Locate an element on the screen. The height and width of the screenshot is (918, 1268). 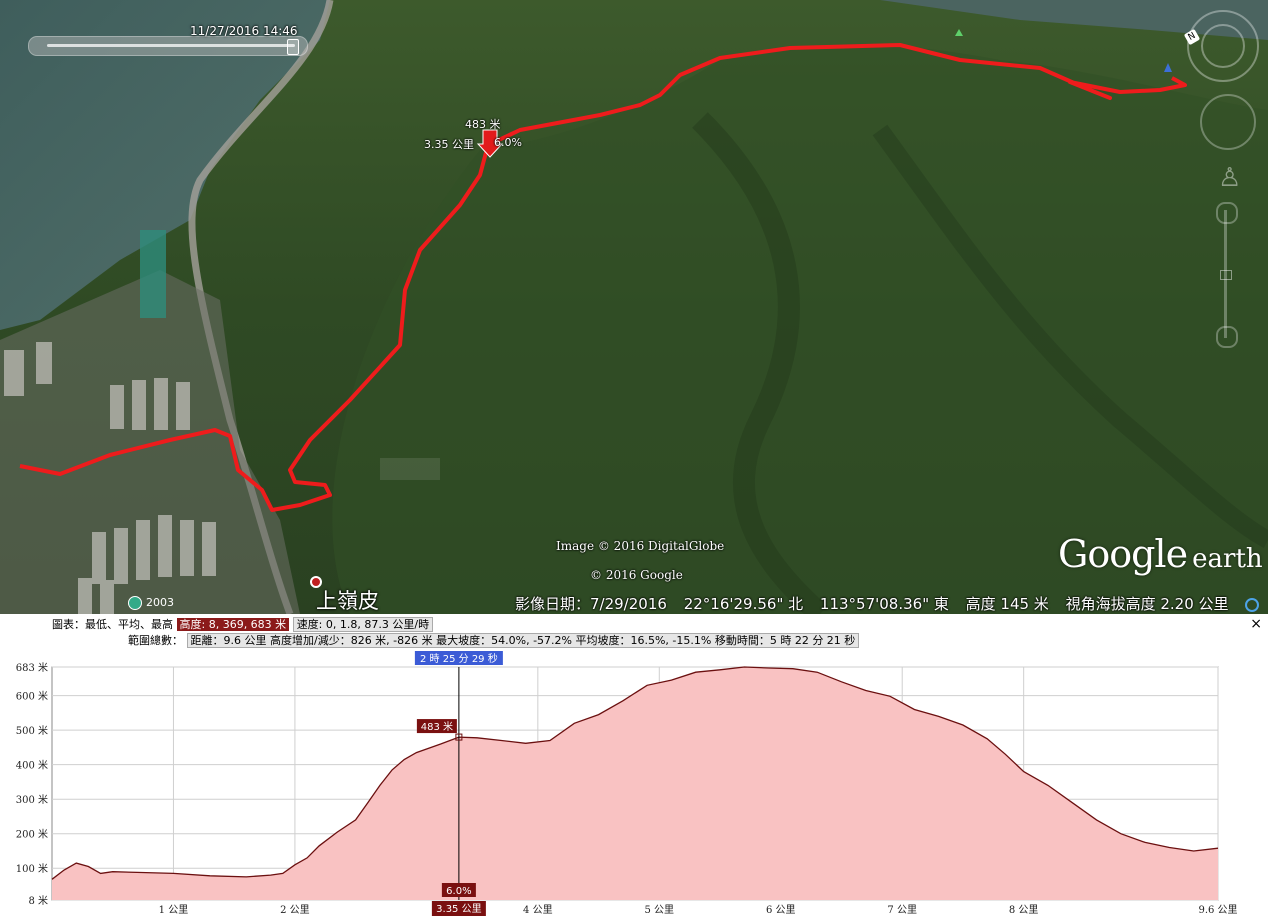
time-slider-datetime: 11/27/2016 14:46 is located at coordinates (244, 31).